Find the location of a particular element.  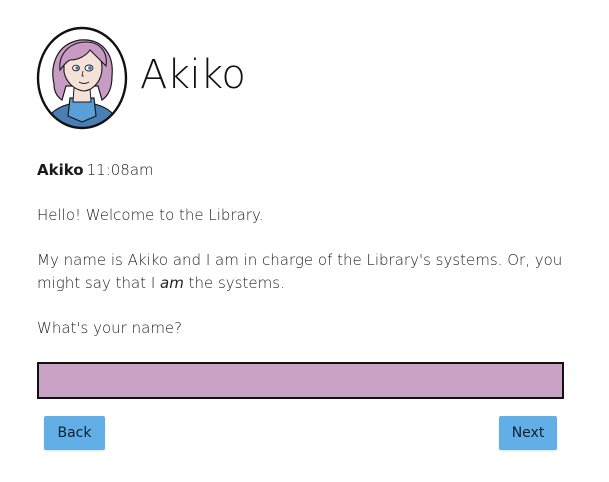

akiko-portrait-icon is located at coordinates (82, 78).